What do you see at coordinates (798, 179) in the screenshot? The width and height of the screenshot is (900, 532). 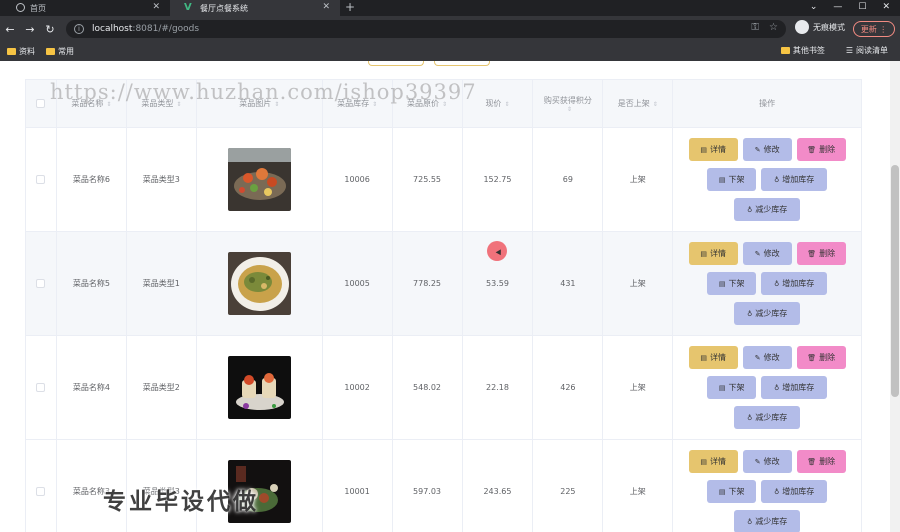 I see `button-label: 增加库存` at bounding box center [798, 179].